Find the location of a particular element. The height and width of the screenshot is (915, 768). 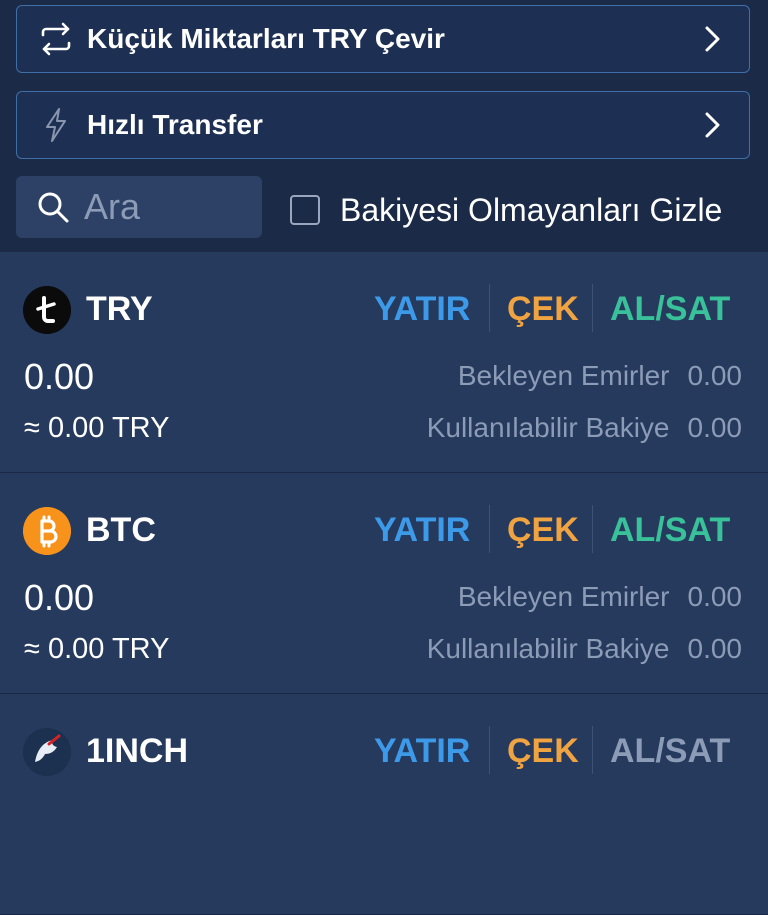

coin-symbol: 1INCH is located at coordinates (137, 751).